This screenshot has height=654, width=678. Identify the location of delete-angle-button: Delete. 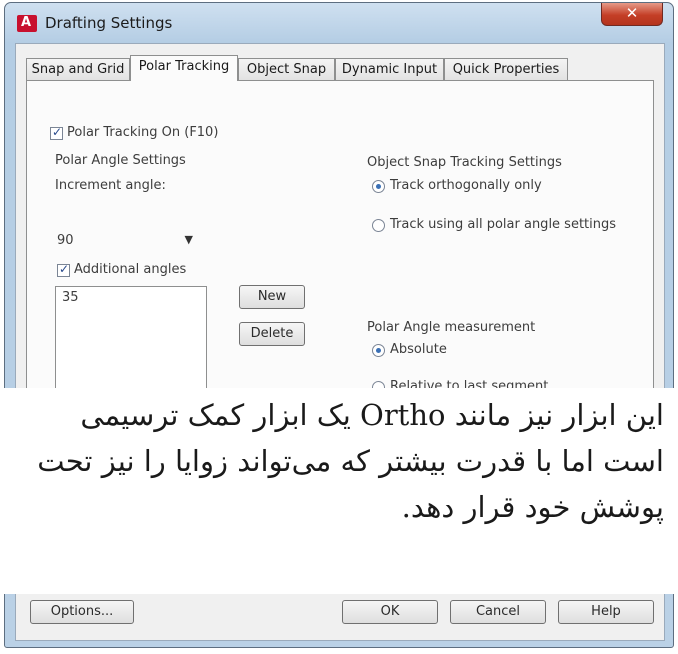
(272, 334).